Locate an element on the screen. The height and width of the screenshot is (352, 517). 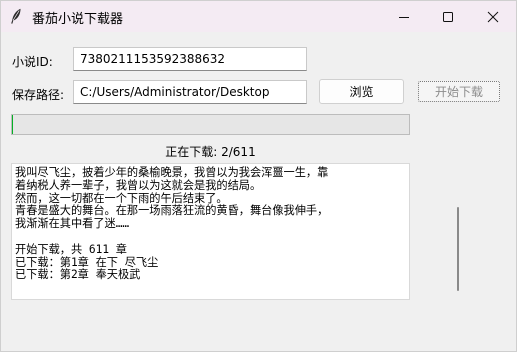
close-button is located at coordinates (493, 16).